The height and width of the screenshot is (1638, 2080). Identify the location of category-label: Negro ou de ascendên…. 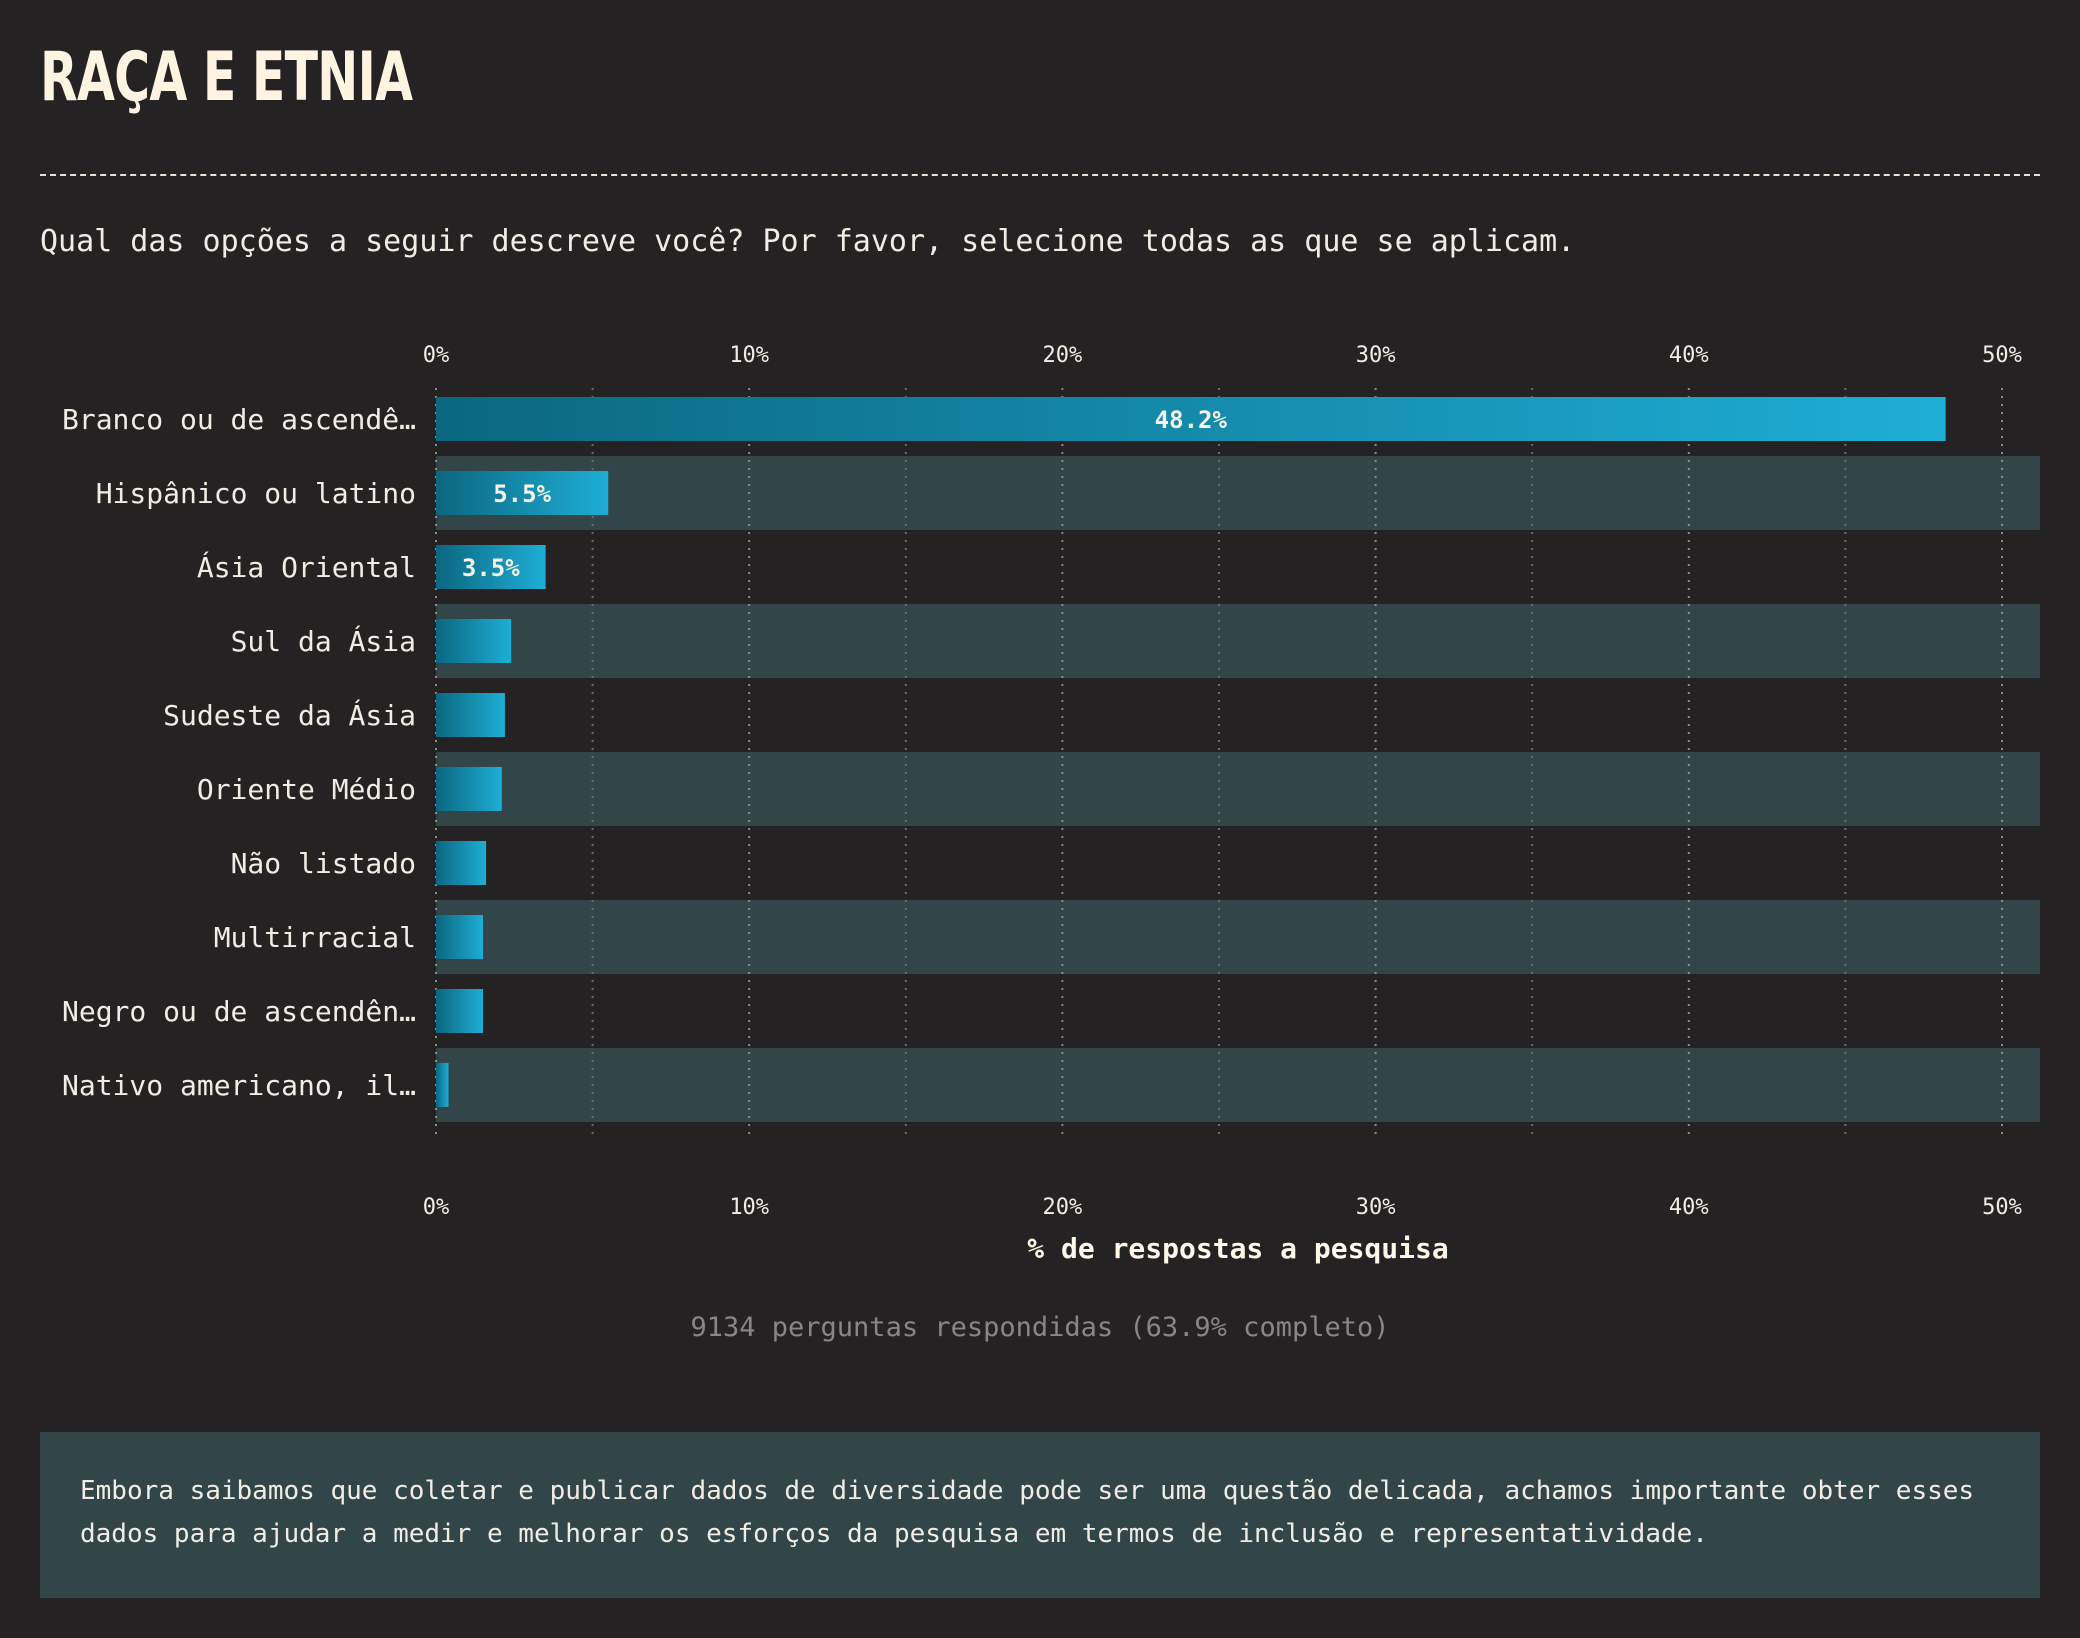
(239, 1011).